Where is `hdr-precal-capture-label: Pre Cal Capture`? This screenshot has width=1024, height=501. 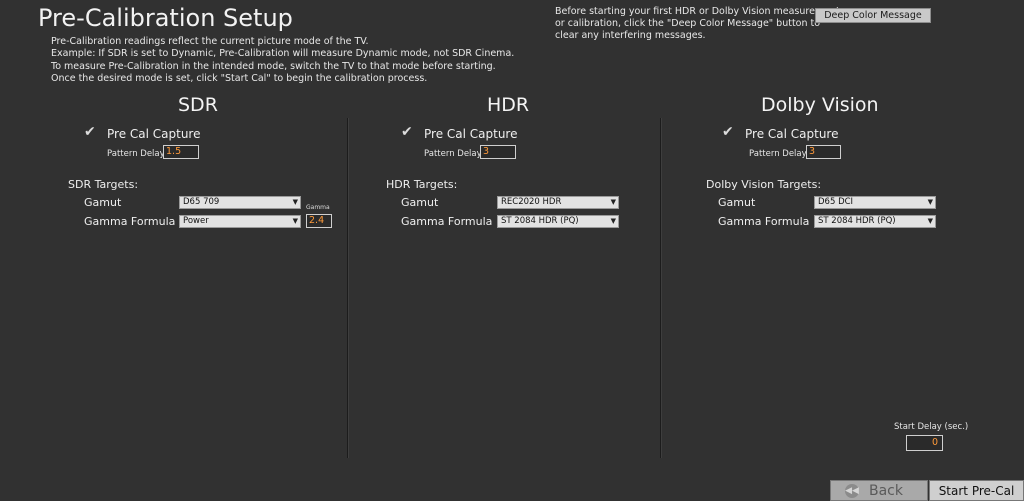 hdr-precal-capture-label: Pre Cal Capture is located at coordinates (471, 134).